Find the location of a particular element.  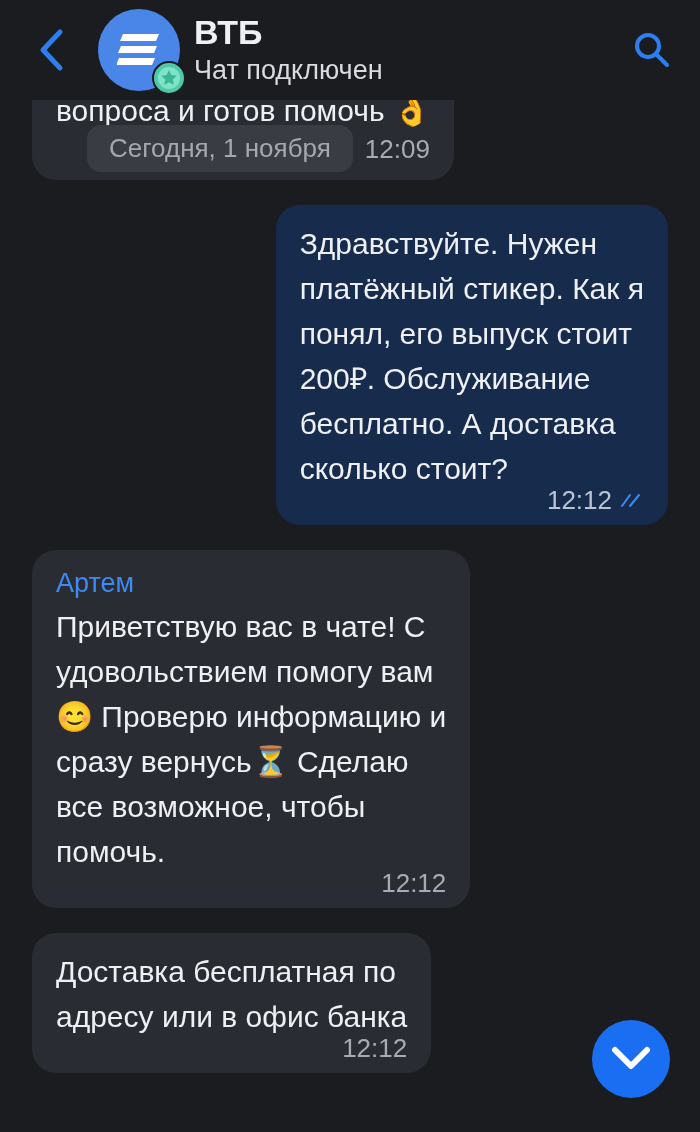

date-pill: Сегодня, 1 ноября is located at coordinates (219, 148).